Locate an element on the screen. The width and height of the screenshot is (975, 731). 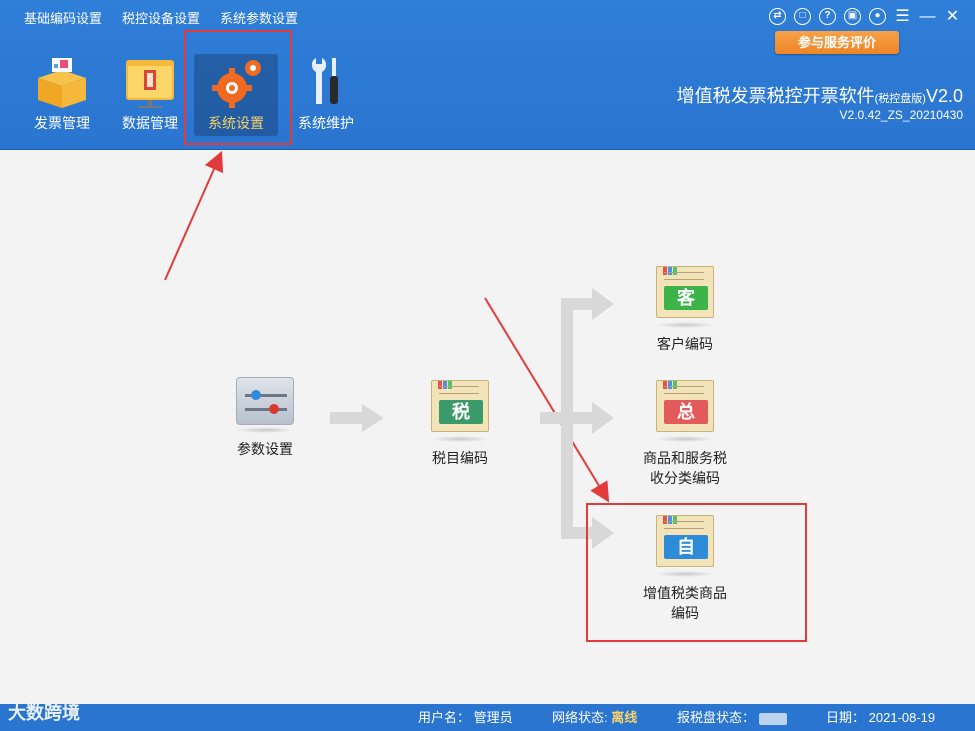
tag-tax: 税 is located at coordinates (461, 412).